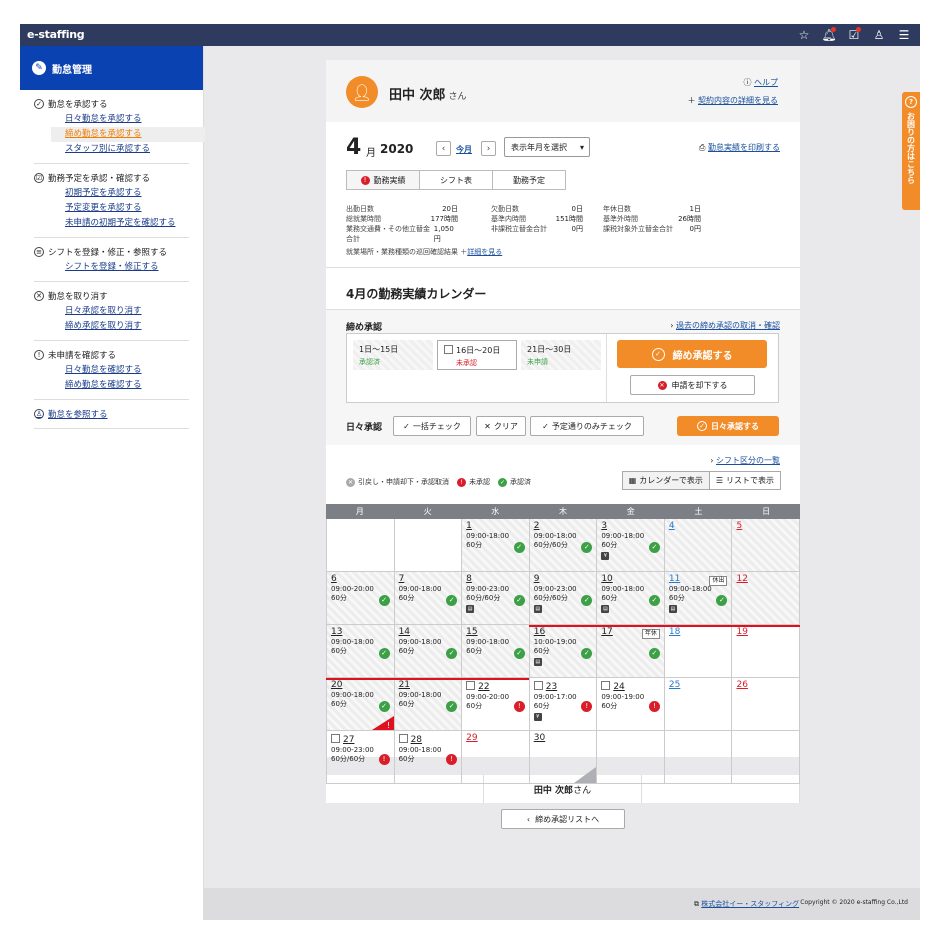 This screenshot has height=944, width=944. What do you see at coordinates (92, 178) in the screenshot?
I see `sidebar-group-title: ☑ 勤務予定を承認・確認する` at bounding box center [92, 178].